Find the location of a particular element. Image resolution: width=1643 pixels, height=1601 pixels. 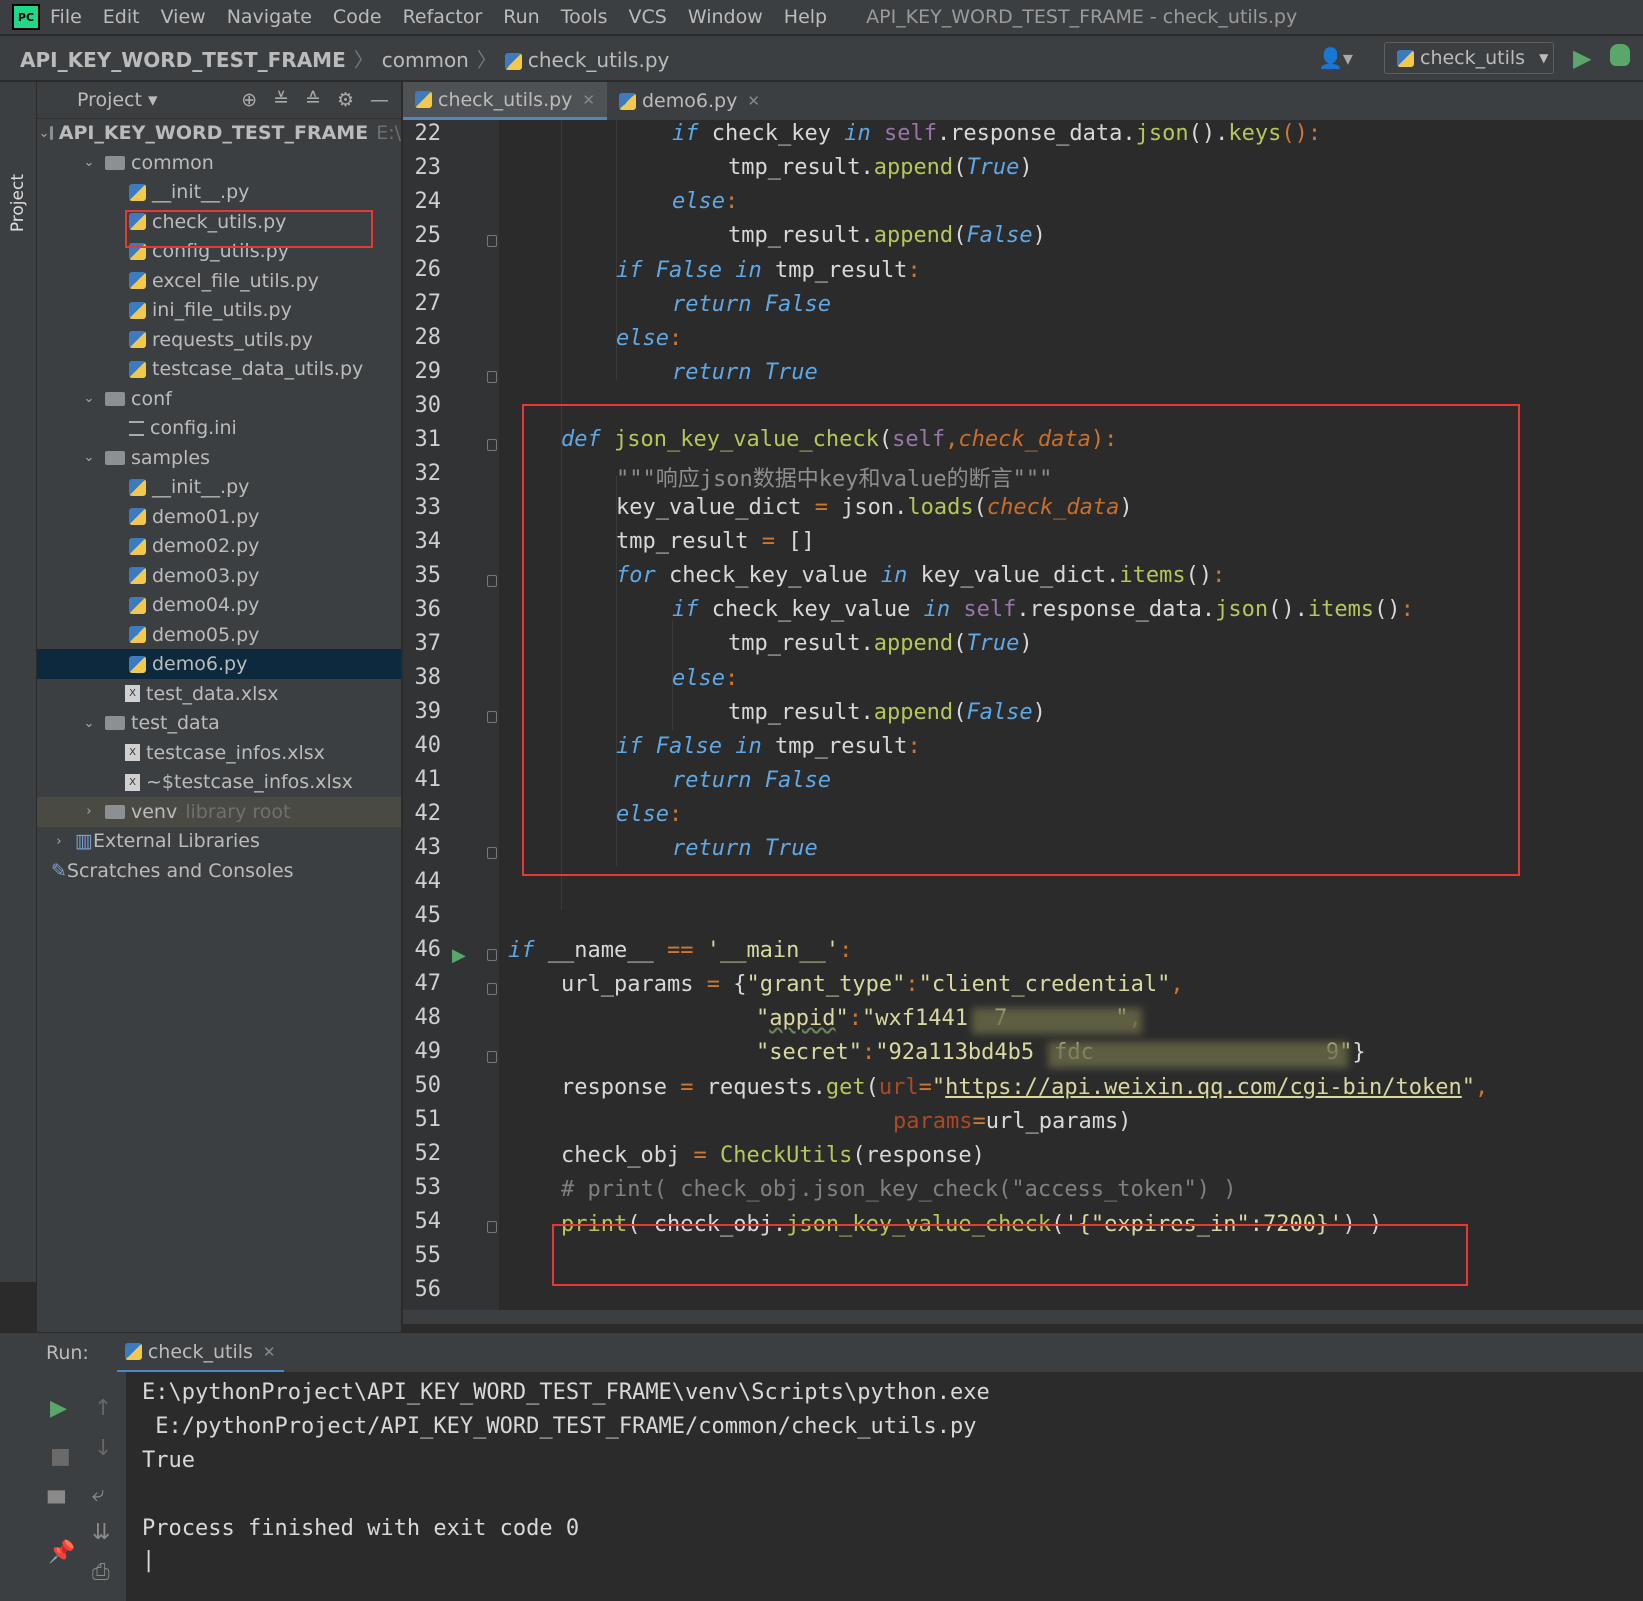

print-icon: ⎙ is located at coordinates (101, 1572).